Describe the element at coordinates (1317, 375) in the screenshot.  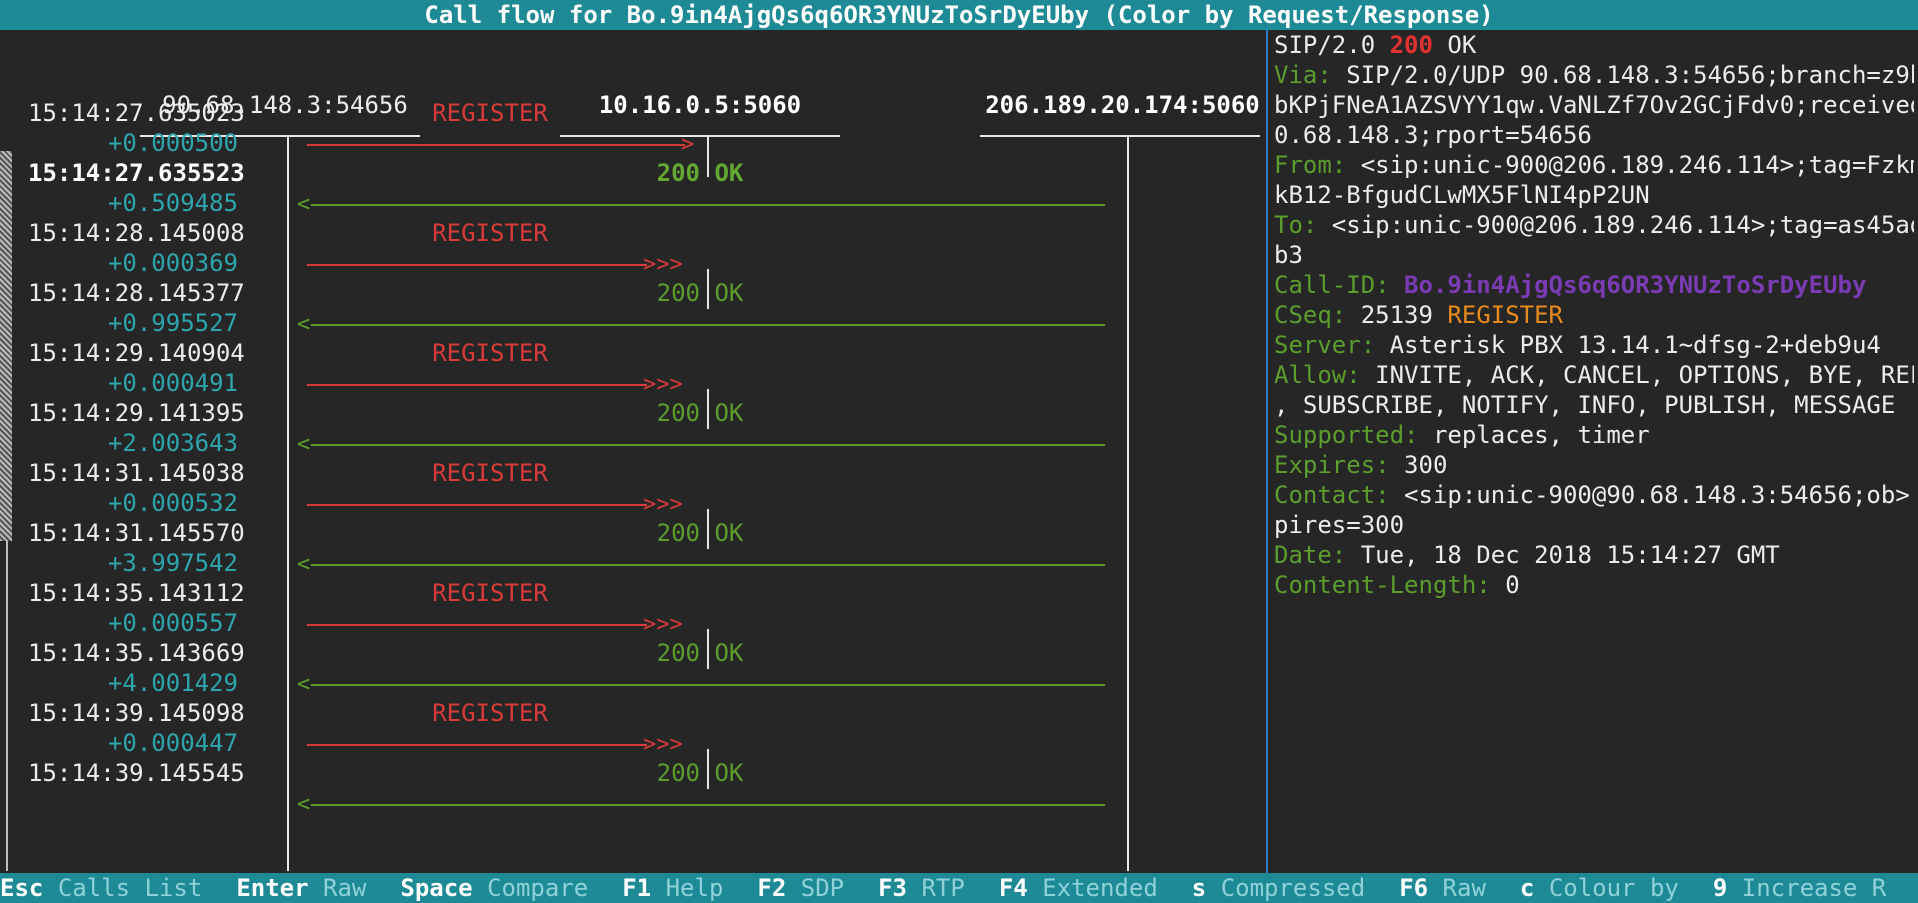
I see `header-name: Allow:` at that location.